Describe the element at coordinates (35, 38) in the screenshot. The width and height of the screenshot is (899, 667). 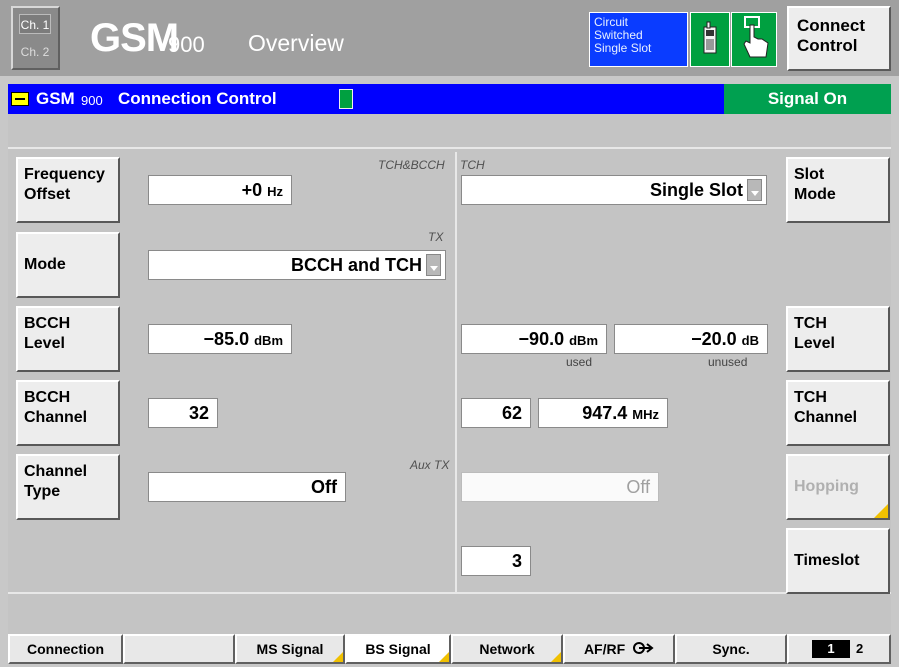
I see `channel-selector: Ch. 1 Ch. 2` at that location.